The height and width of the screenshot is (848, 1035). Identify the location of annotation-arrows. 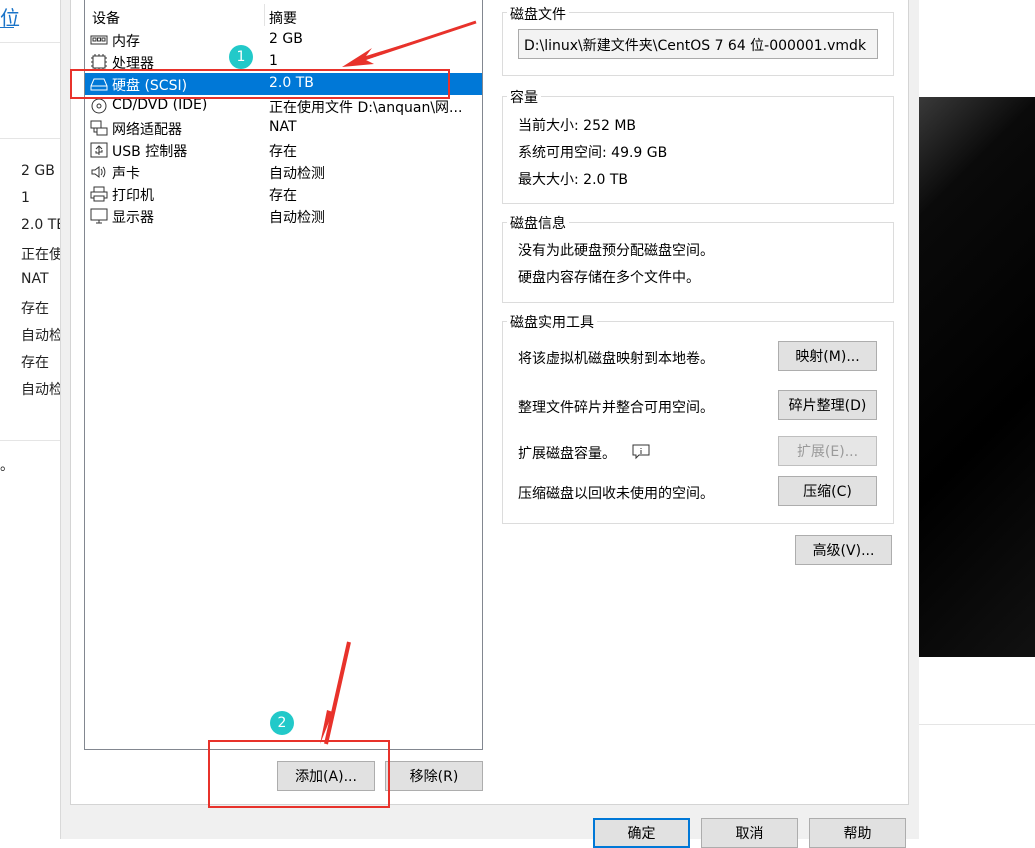
(398, 382).